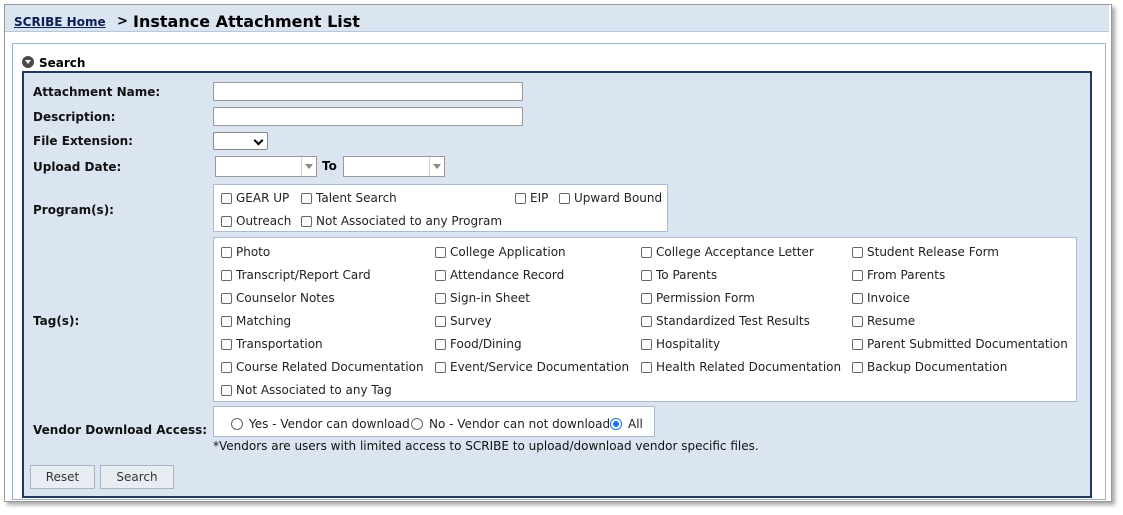 This screenshot has width=1123, height=515. I want to click on tag-checkbox-matching: Matching, so click(256, 321).